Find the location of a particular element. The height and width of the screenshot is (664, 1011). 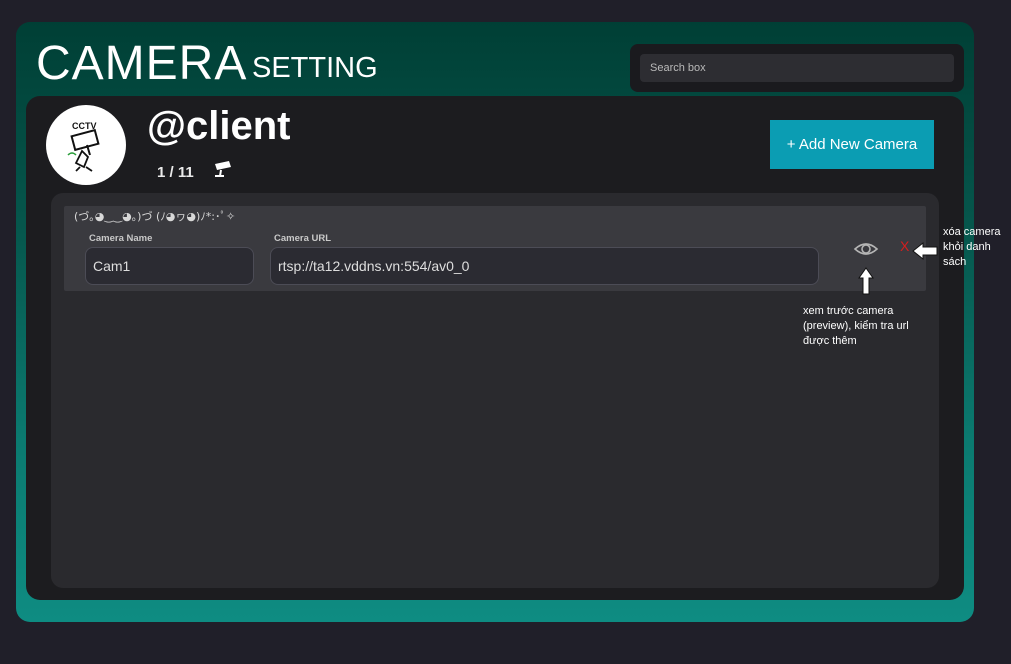

add-camera-button: + Add New Camera is located at coordinates (852, 144).